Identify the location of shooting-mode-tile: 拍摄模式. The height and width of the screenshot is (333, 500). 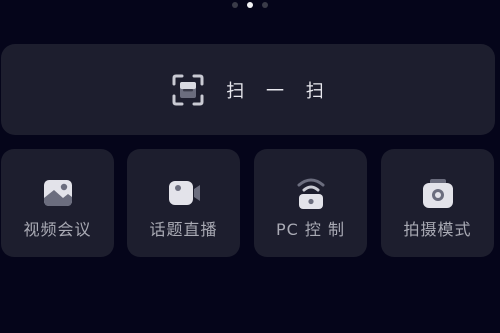
(437, 203).